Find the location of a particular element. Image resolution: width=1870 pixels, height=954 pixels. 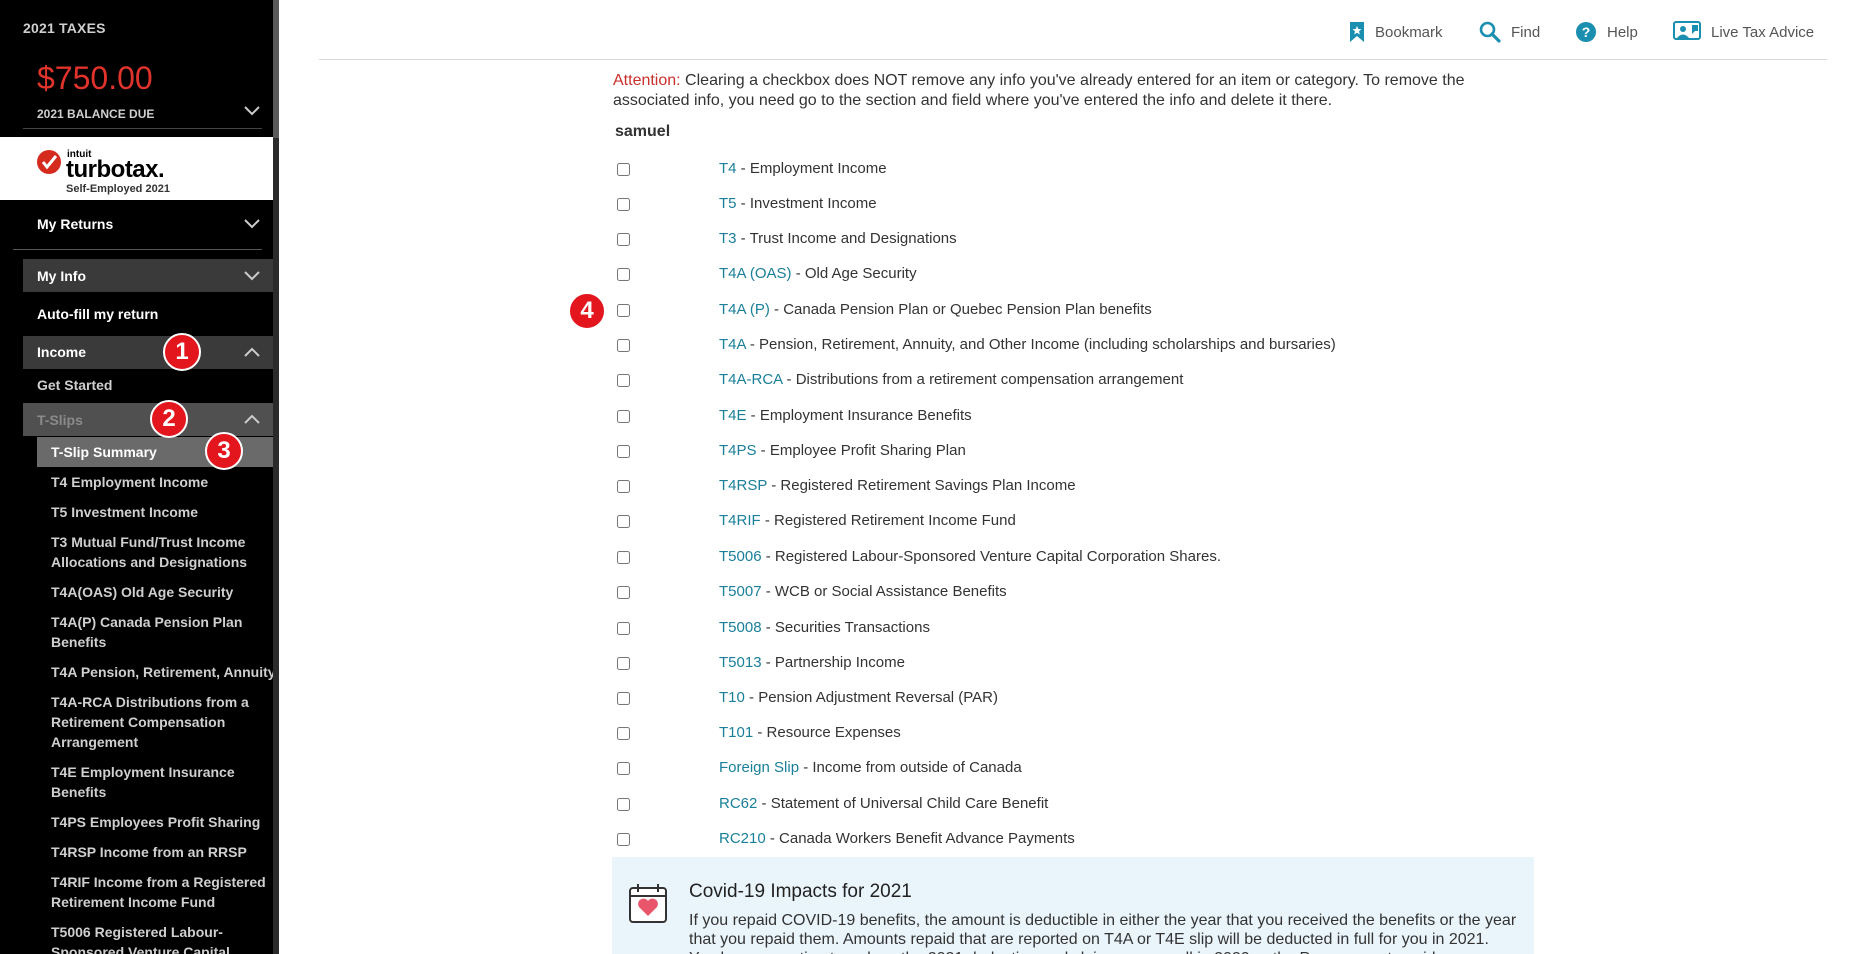

slip-description: - Employee Profit Sharing Plan is located at coordinates (861, 450).